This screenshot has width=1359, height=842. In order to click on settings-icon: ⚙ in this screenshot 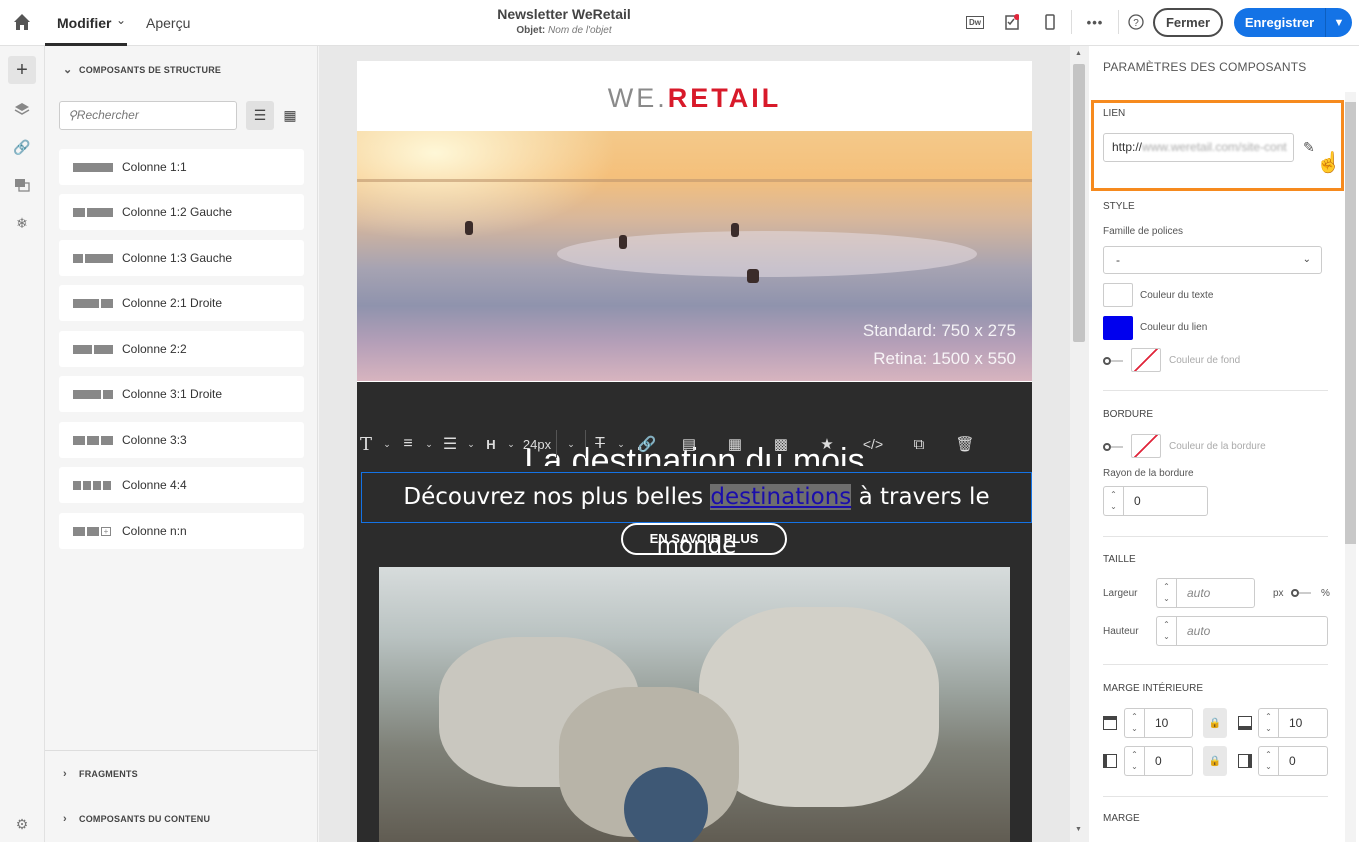, I will do `click(22, 824)`.